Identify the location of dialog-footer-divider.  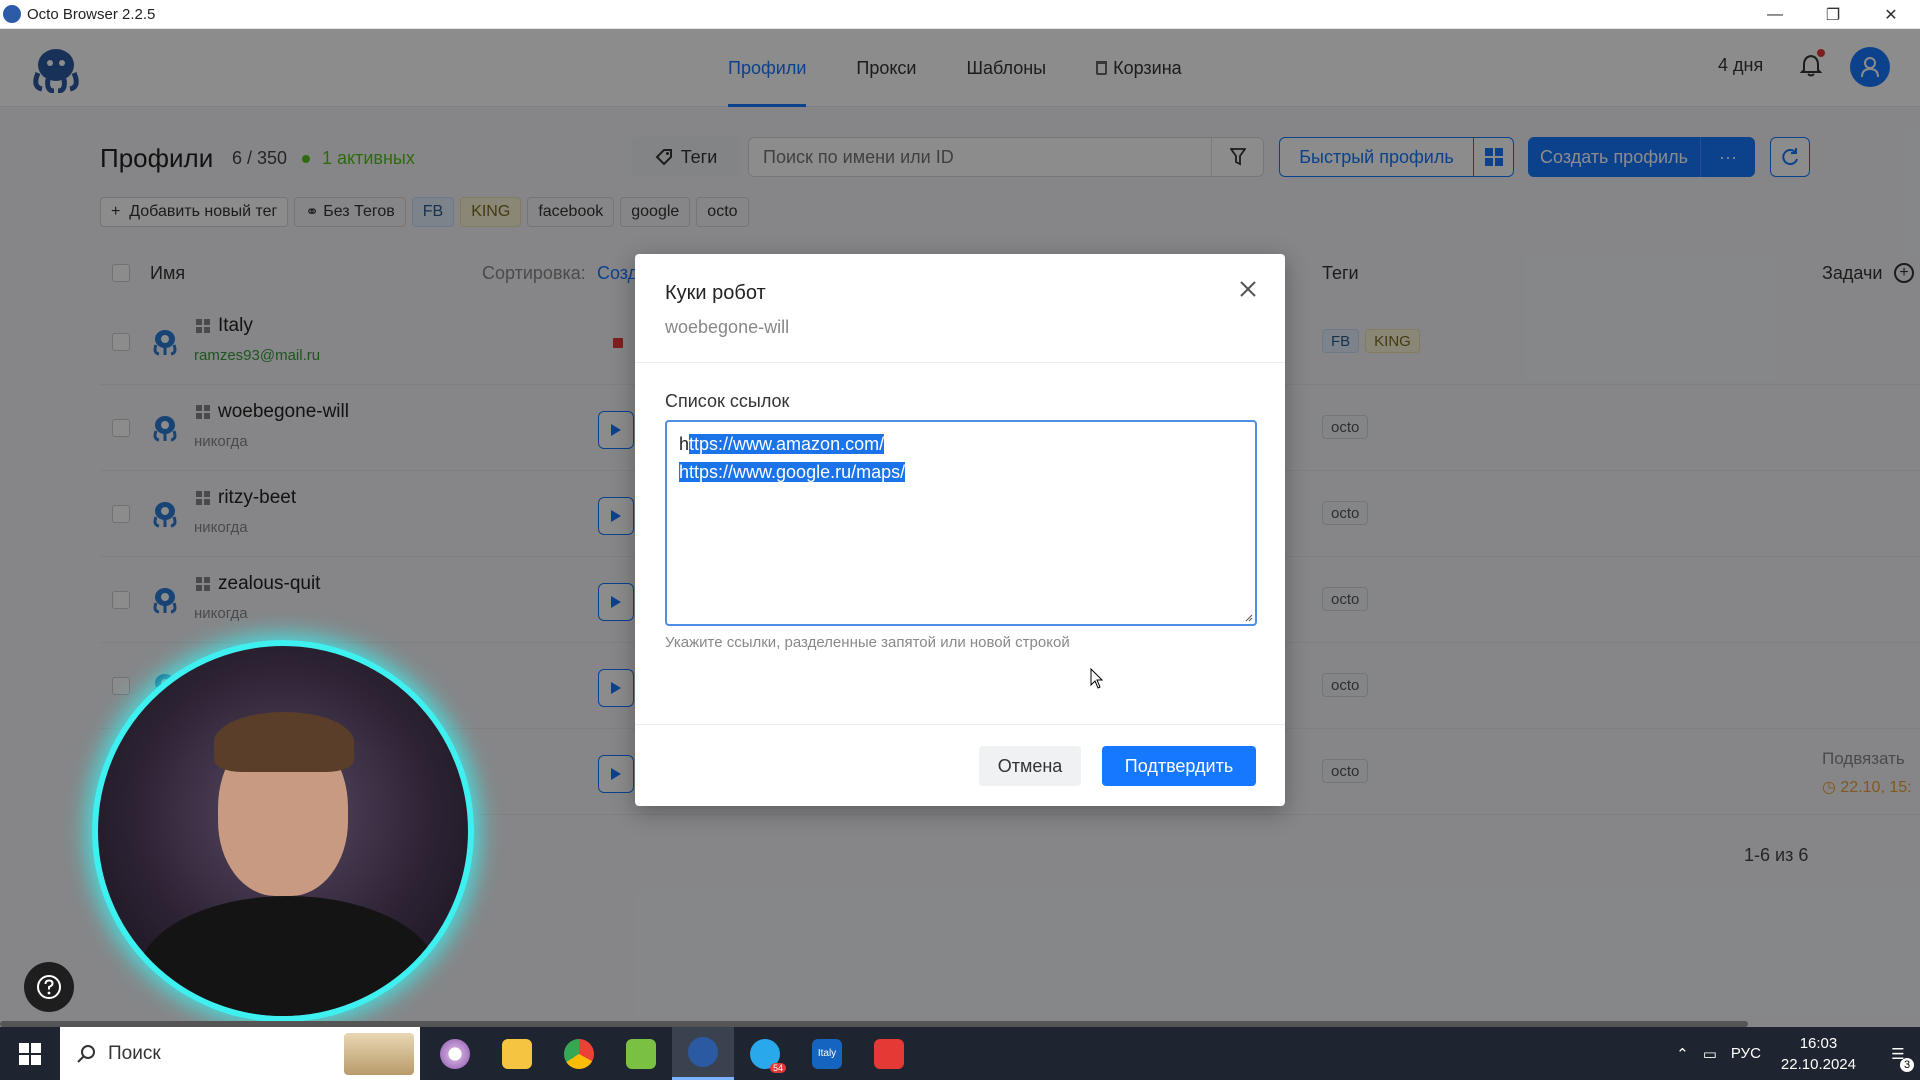
(960, 724).